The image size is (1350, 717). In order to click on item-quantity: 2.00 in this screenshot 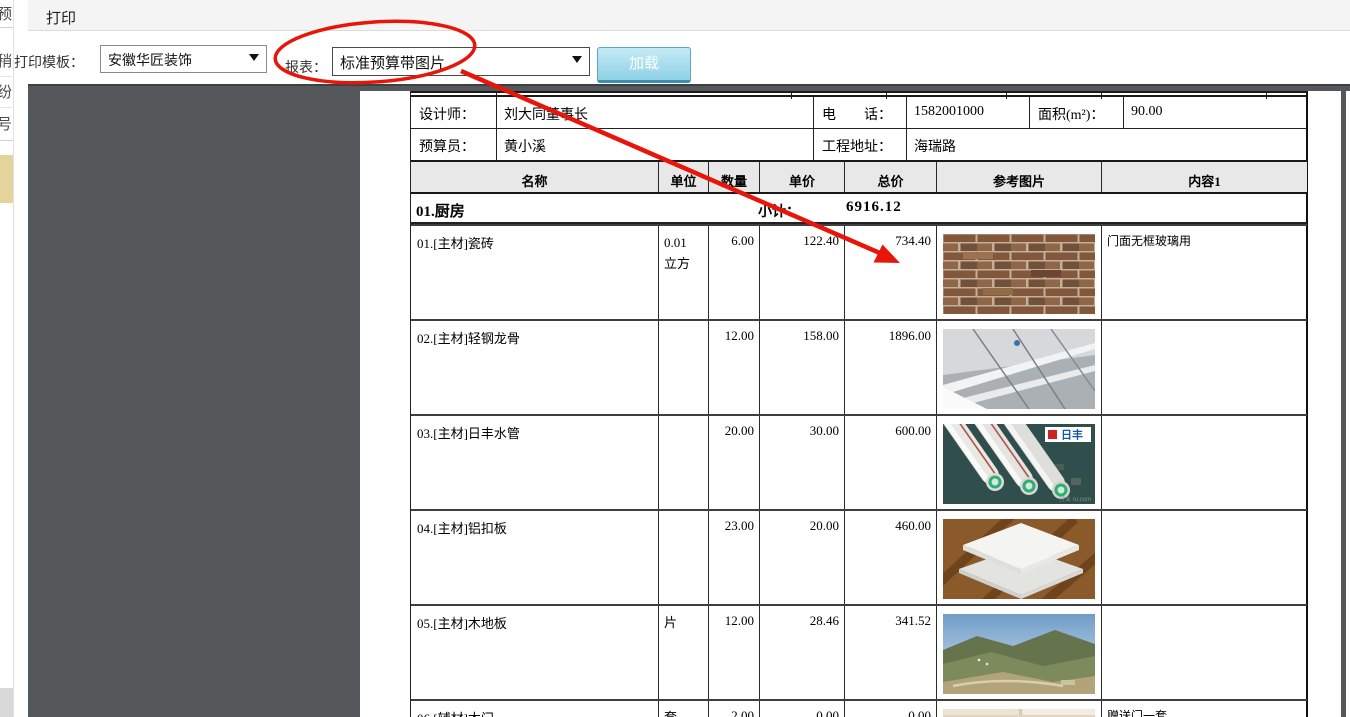, I will do `click(733, 709)`.